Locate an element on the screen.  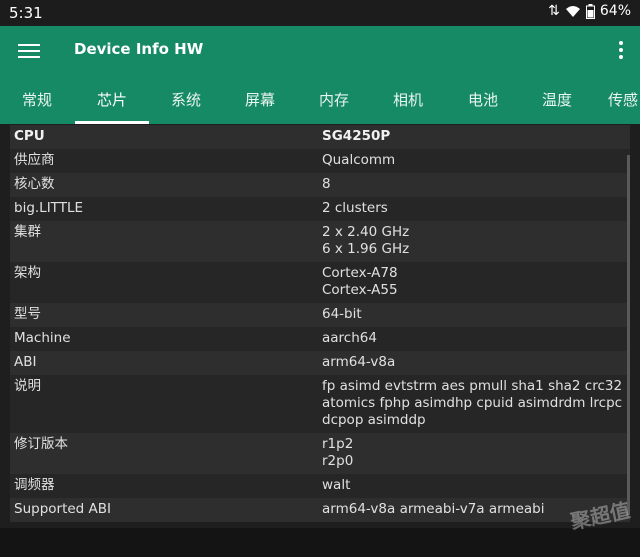
row-value: arm64-v8a is located at coordinates (359, 362).